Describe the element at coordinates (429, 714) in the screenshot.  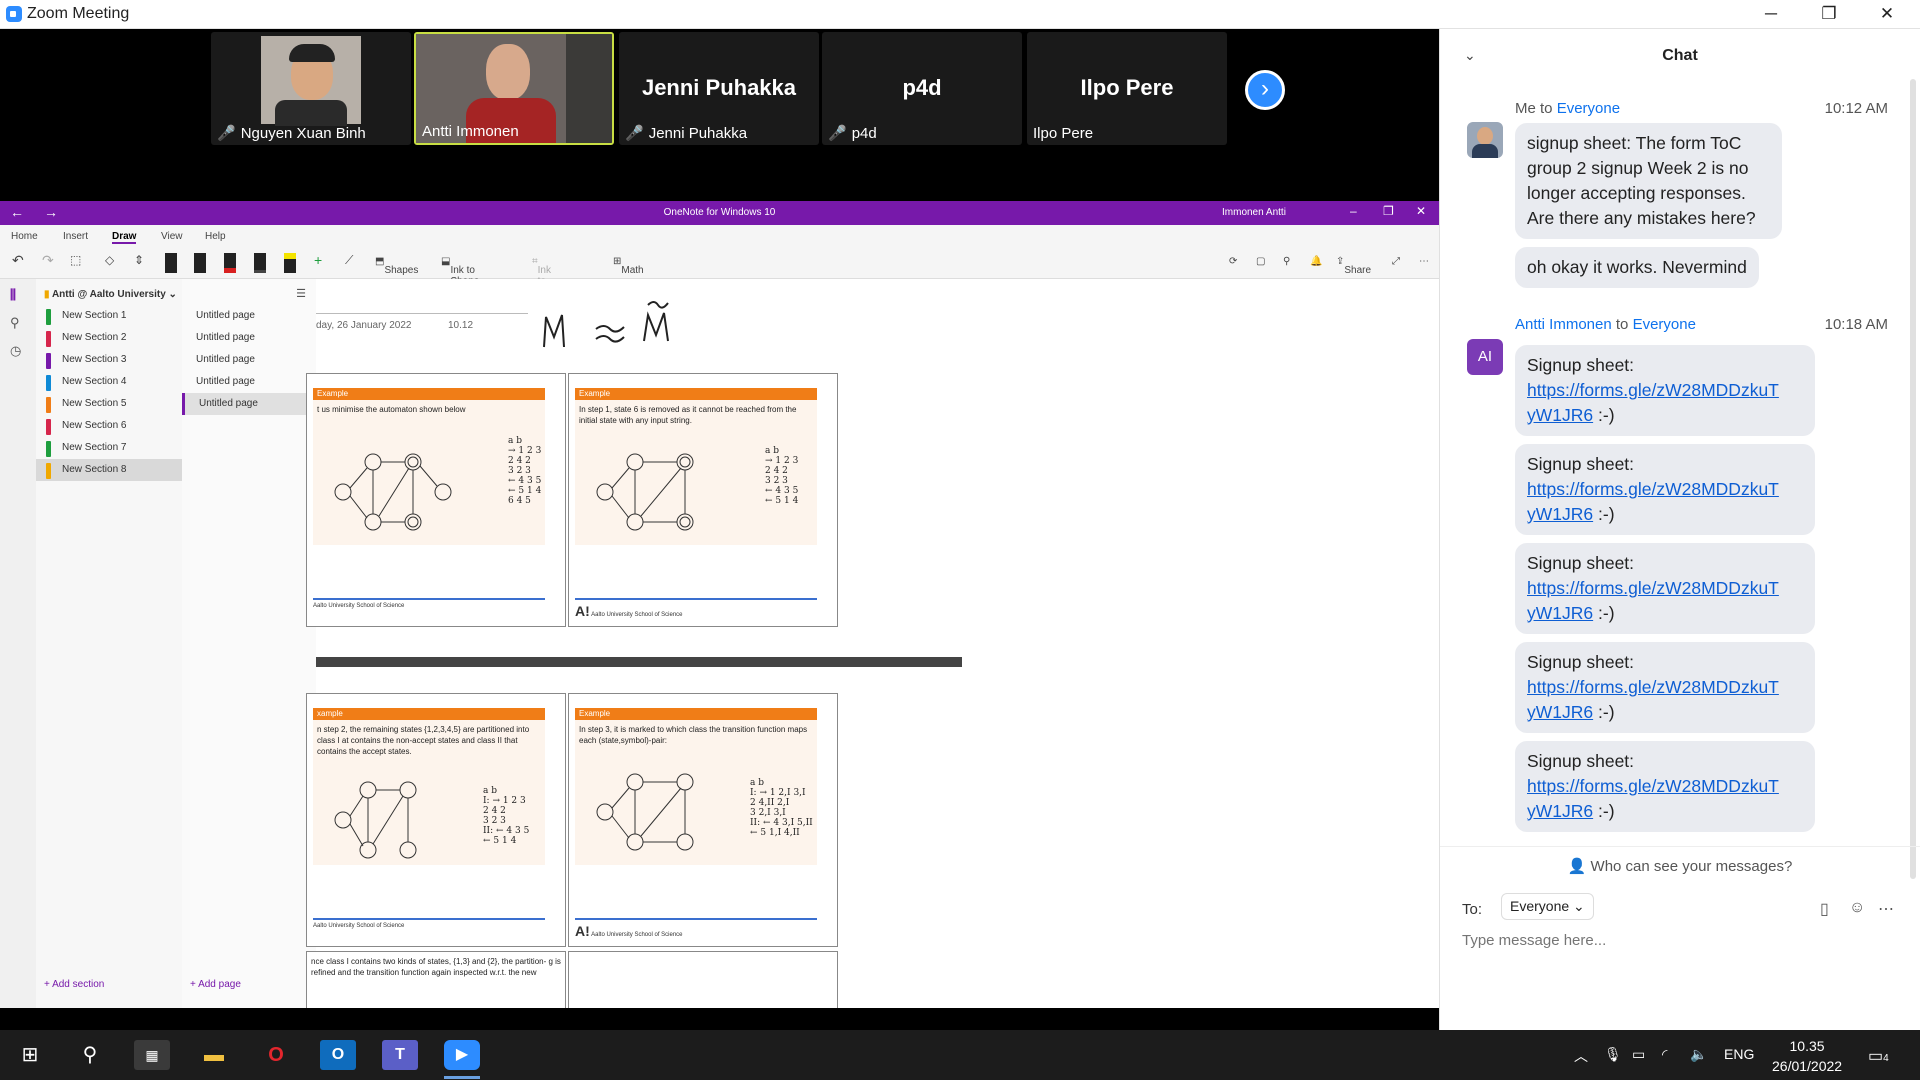
I see `slide-header: xample` at that location.